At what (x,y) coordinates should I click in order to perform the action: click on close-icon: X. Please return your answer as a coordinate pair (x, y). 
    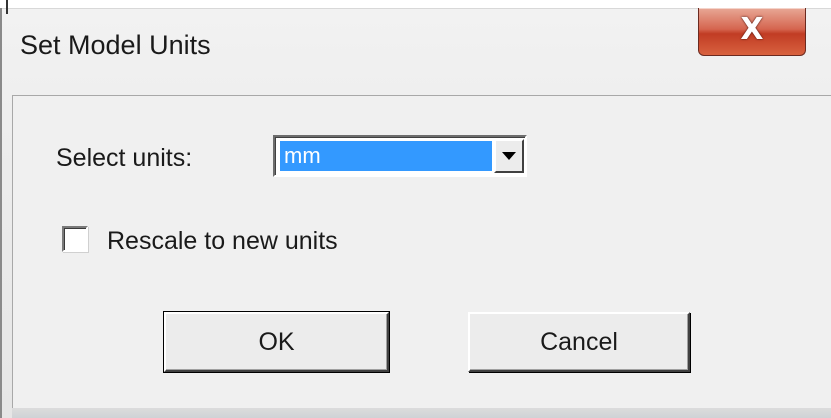
    Looking at the image, I should click on (752, 29).